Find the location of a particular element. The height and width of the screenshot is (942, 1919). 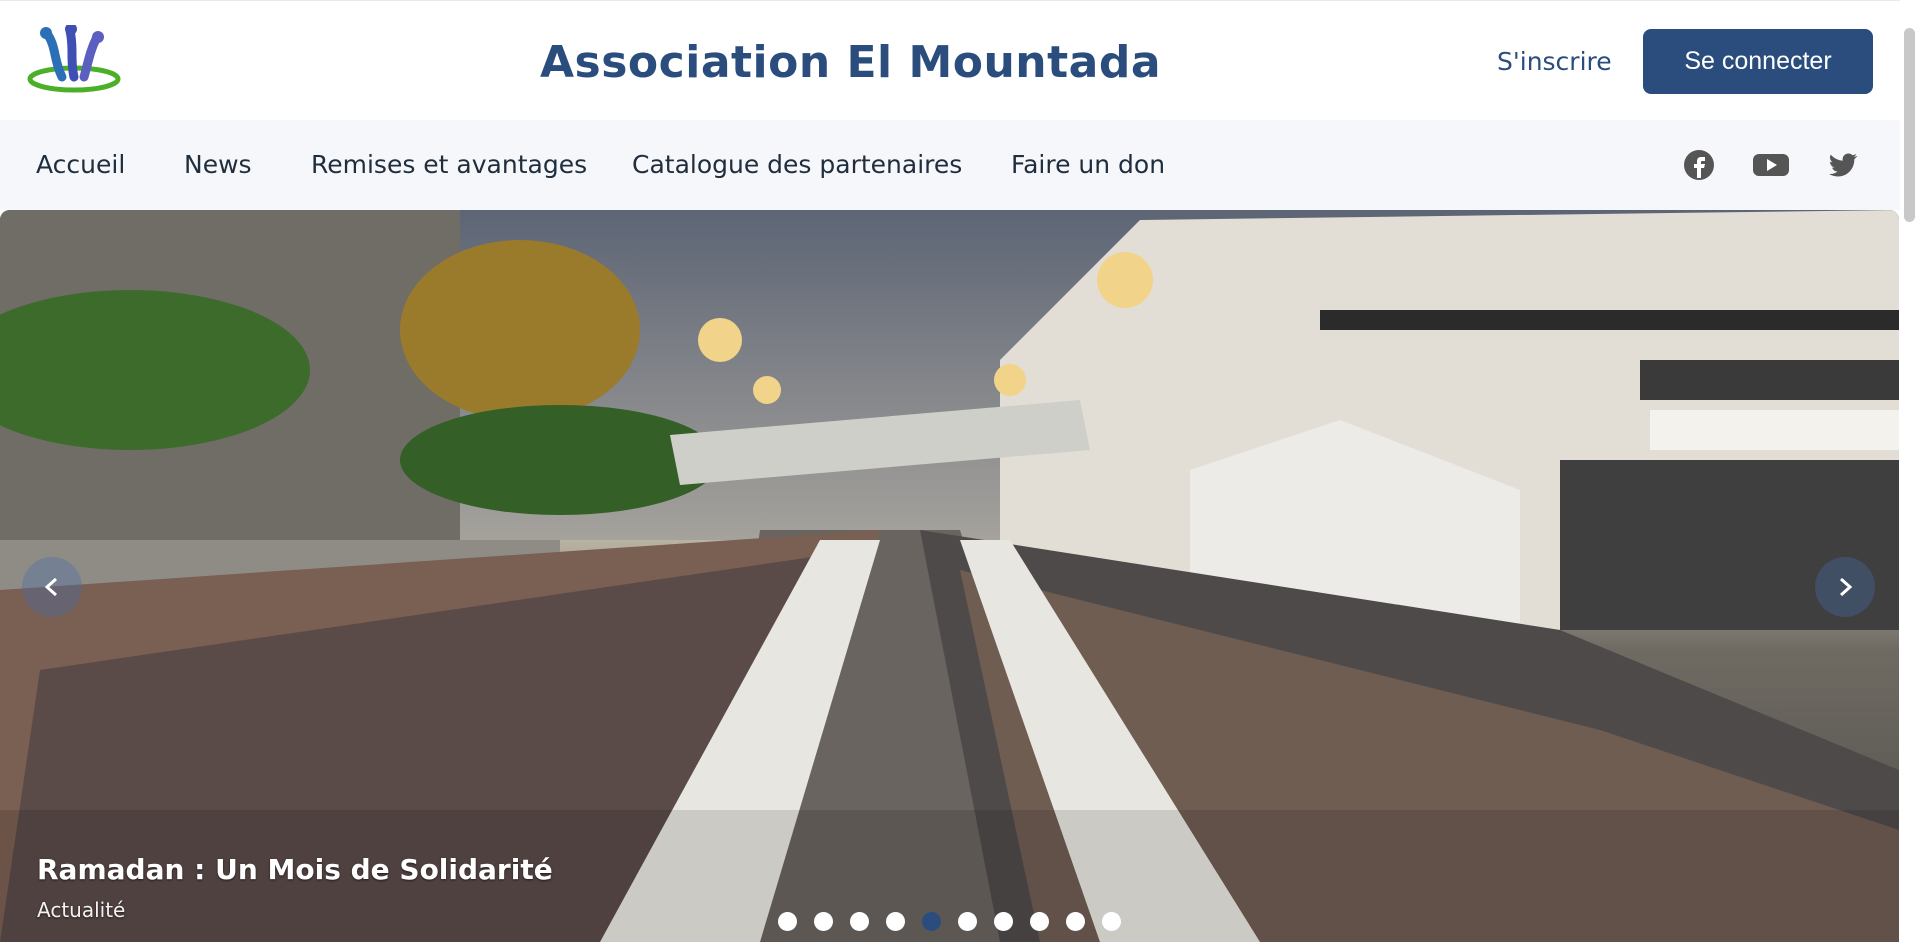

scrollbar-thumb is located at coordinates (1909, 125).